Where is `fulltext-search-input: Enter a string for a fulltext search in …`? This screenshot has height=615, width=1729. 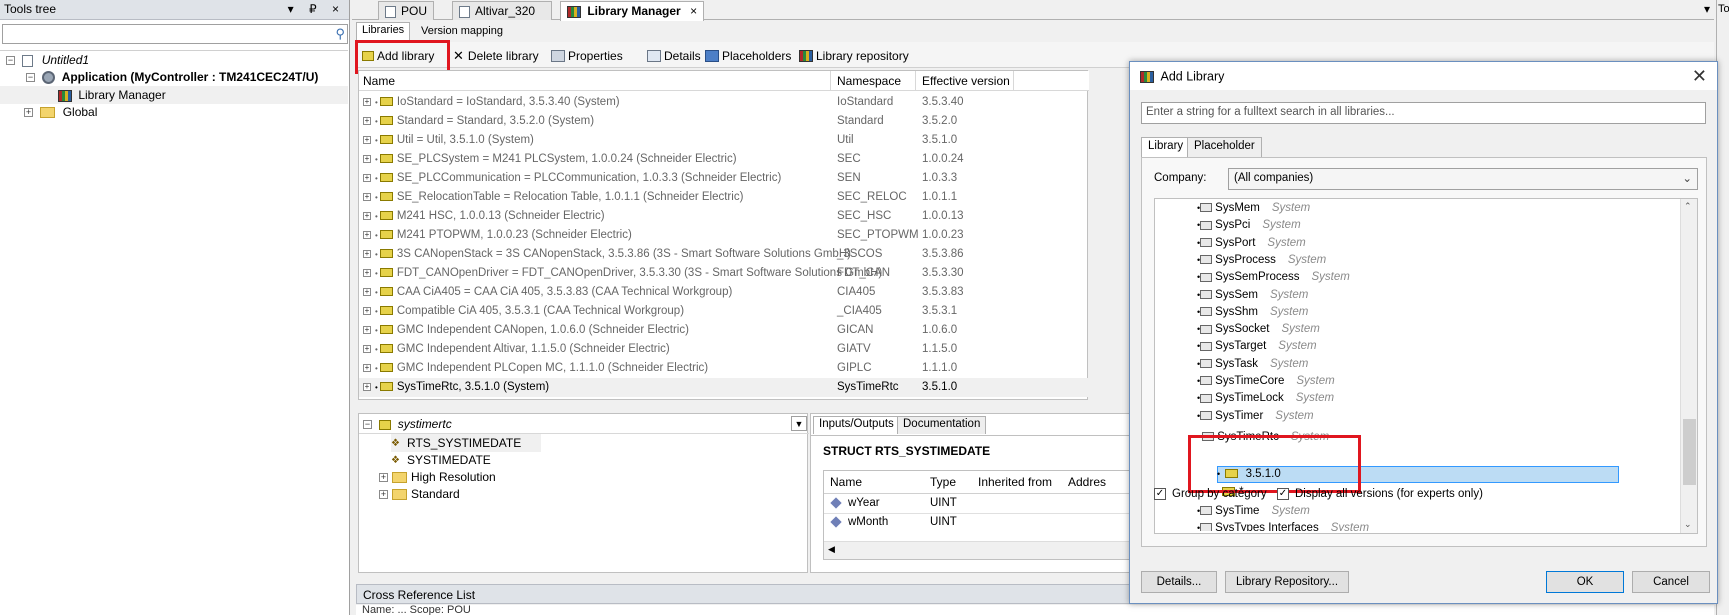
fulltext-search-input: Enter a string for a fulltext search in … is located at coordinates (1423, 113).